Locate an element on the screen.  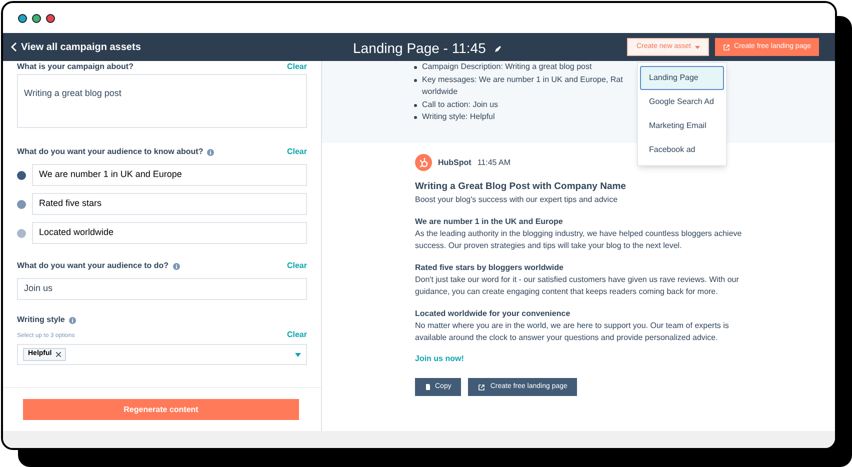
section-body: No matter where you are in the world, we are here to support you. Our team of experts is available around the clock to answer your questions and provide personalized advice. is located at coordinates (572, 332).